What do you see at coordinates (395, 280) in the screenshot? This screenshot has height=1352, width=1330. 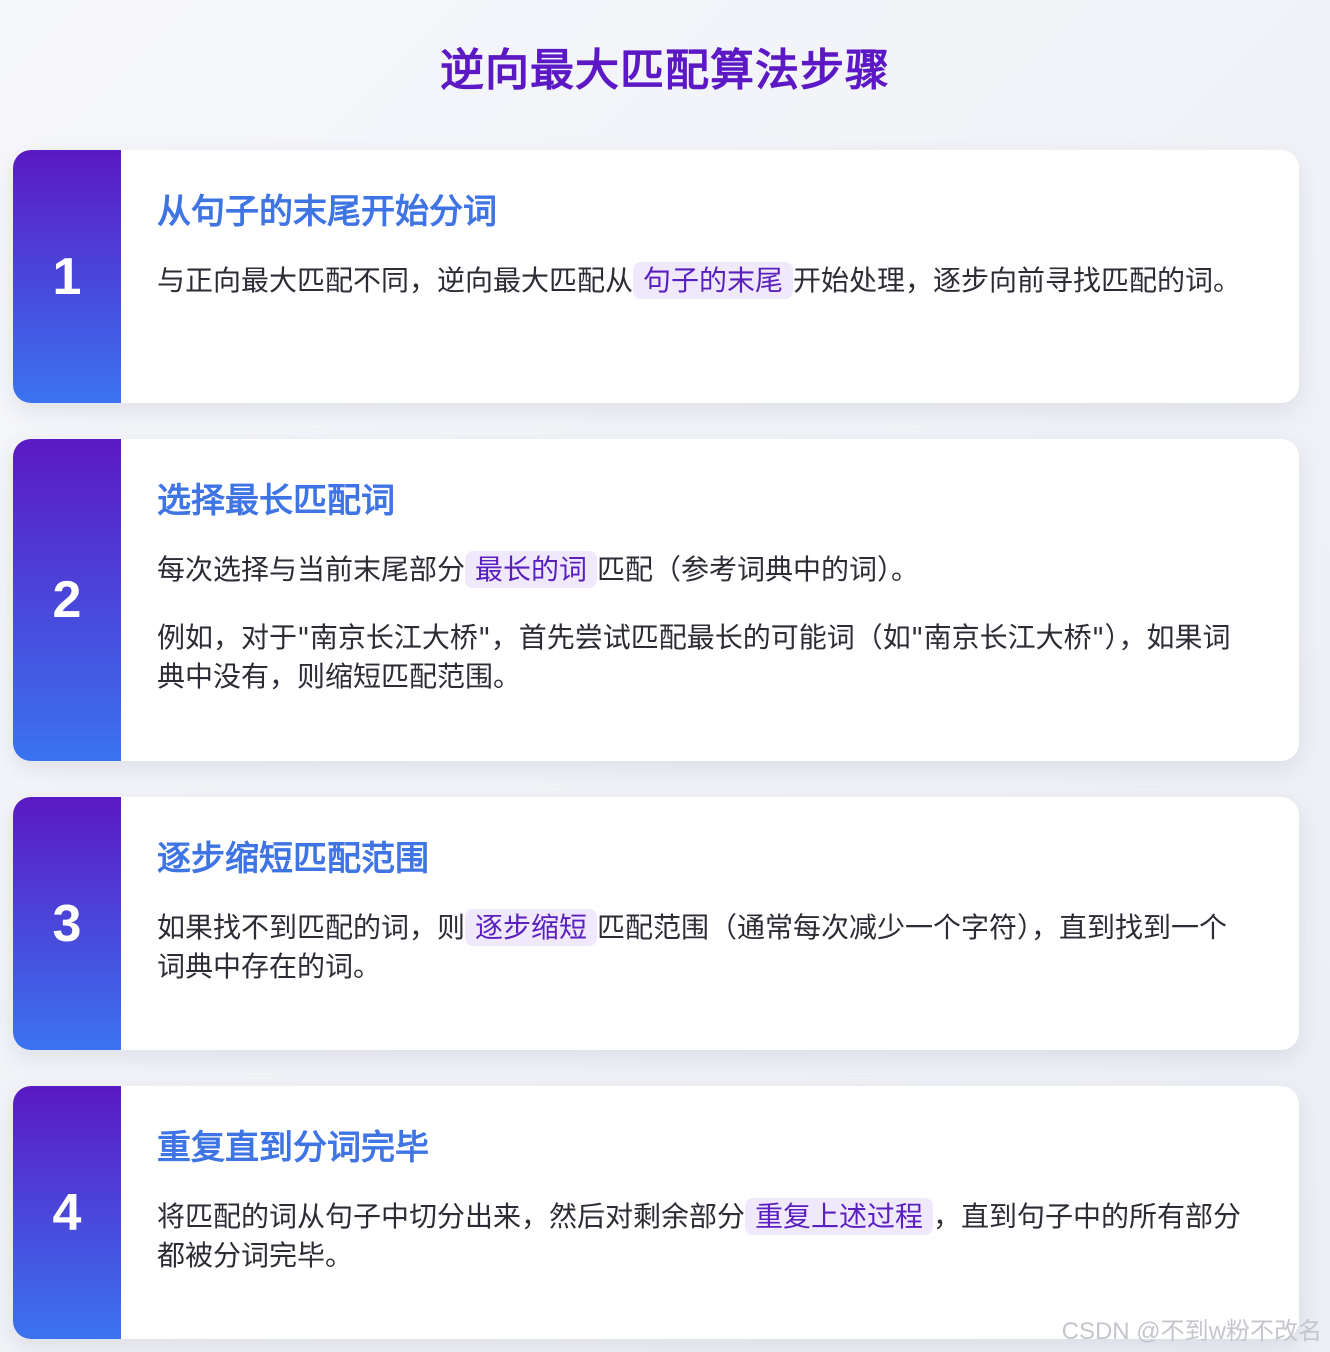 I see `description-text: 与正向最大匹配不同，逆向最大匹配从` at bounding box center [395, 280].